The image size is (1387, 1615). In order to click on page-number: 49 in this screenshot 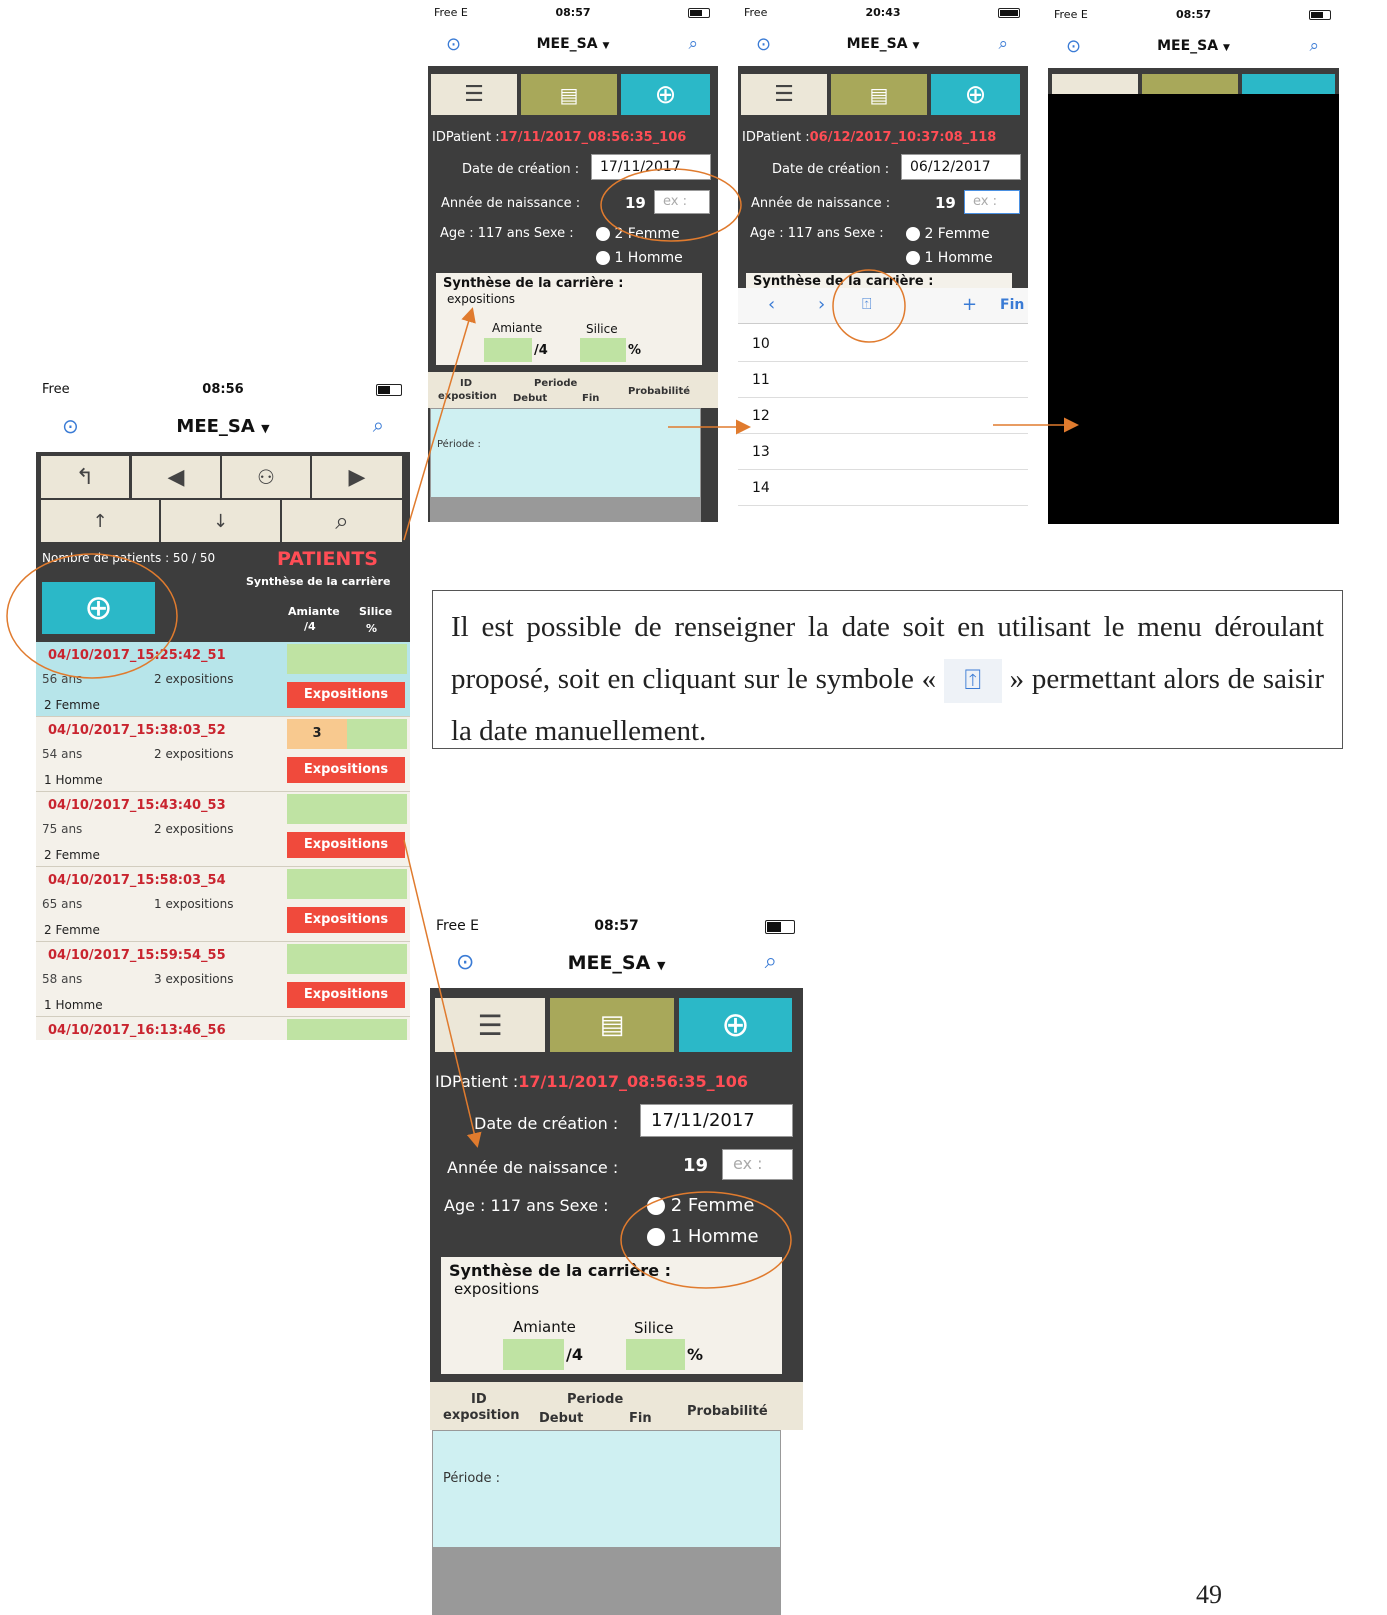, I will do `click(1209, 1594)`.